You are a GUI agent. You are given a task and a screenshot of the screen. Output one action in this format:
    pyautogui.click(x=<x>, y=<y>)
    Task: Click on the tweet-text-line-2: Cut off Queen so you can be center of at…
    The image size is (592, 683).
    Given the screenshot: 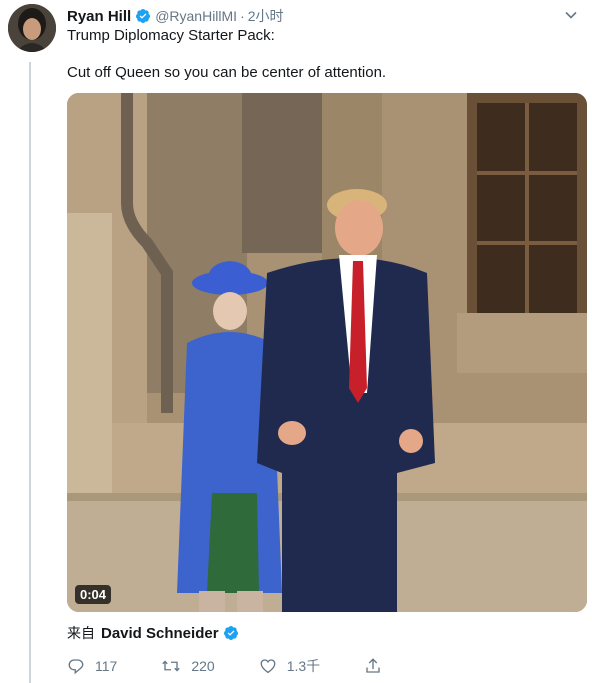 What is the action you would take?
    pyautogui.click(x=227, y=72)
    